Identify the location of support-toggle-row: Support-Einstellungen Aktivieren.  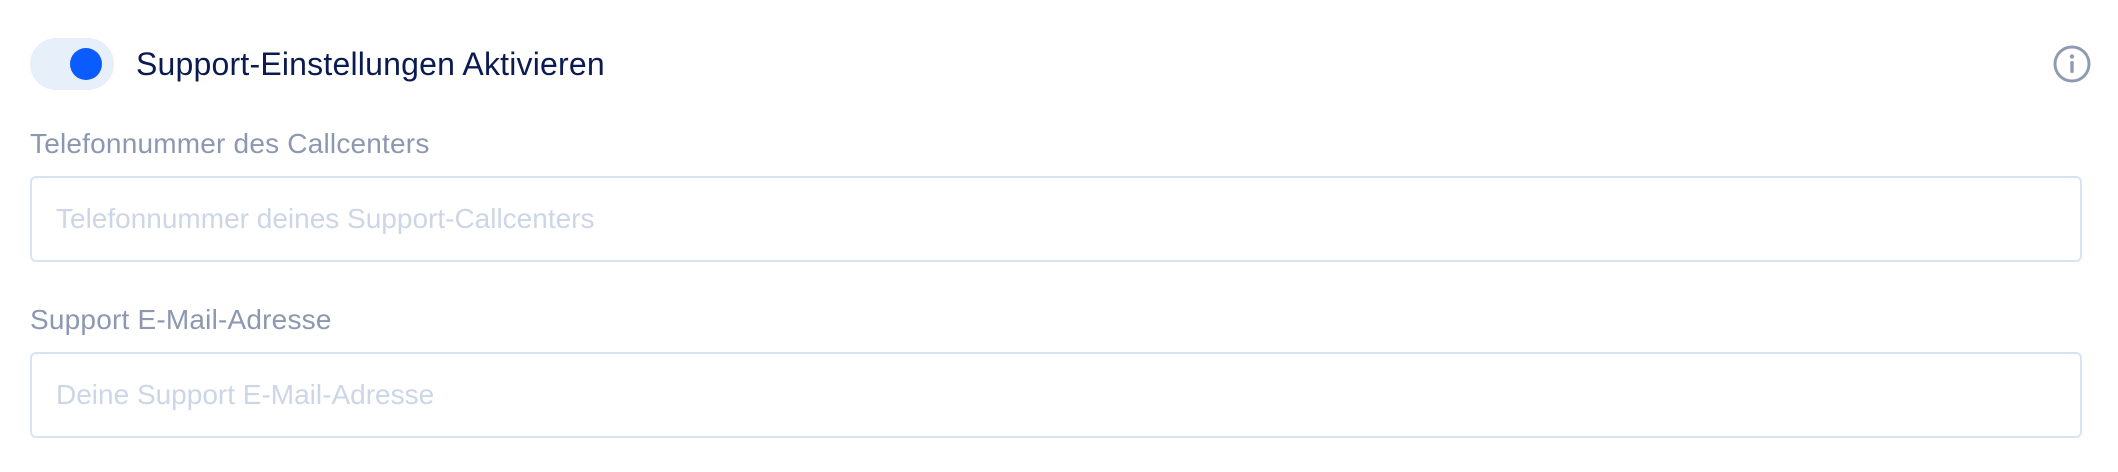
(1060, 64).